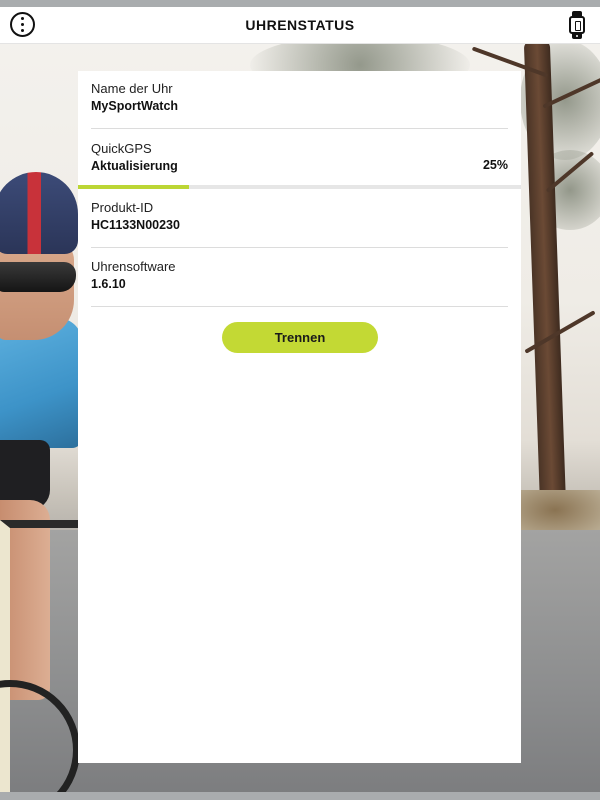 This screenshot has height=800, width=600. I want to click on cyclist-image, so click(41, 400).